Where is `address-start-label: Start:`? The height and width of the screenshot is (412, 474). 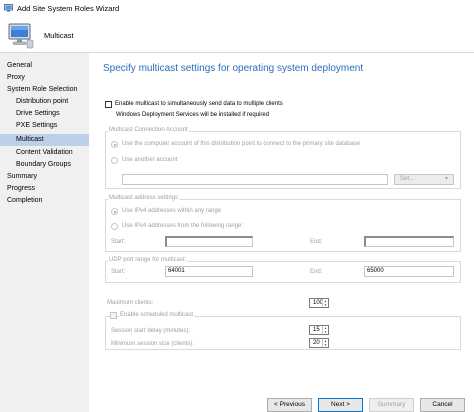 address-start-label: Start: is located at coordinates (118, 242).